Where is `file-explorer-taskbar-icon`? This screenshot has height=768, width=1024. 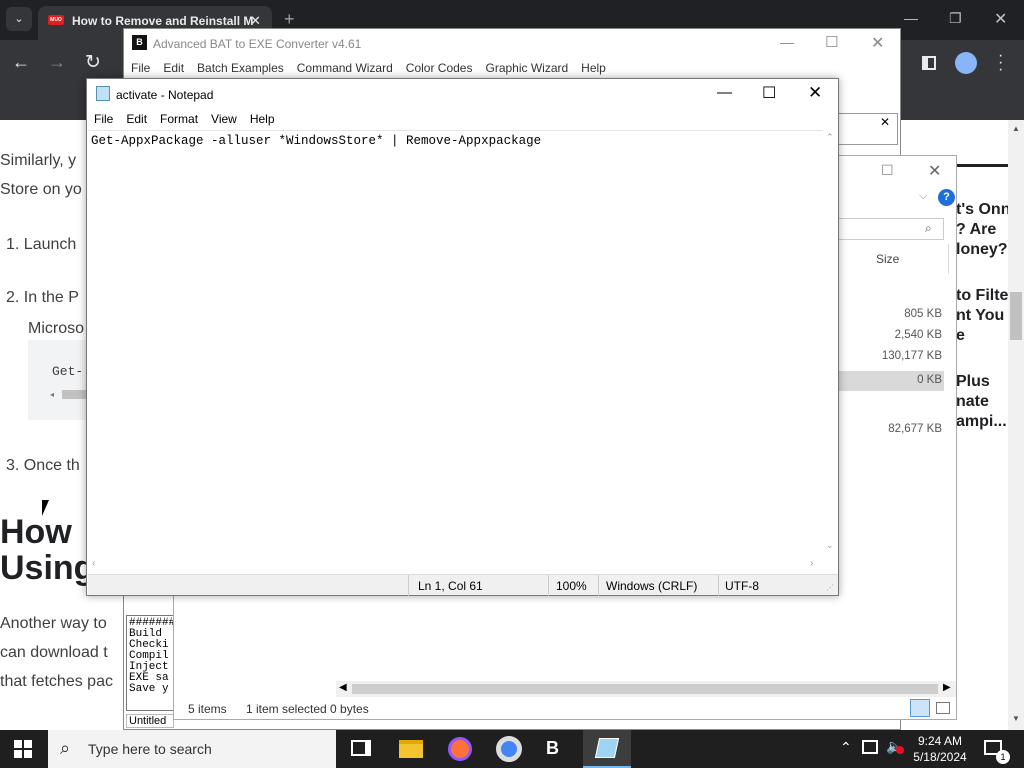 file-explorer-taskbar-icon is located at coordinates (411, 749).